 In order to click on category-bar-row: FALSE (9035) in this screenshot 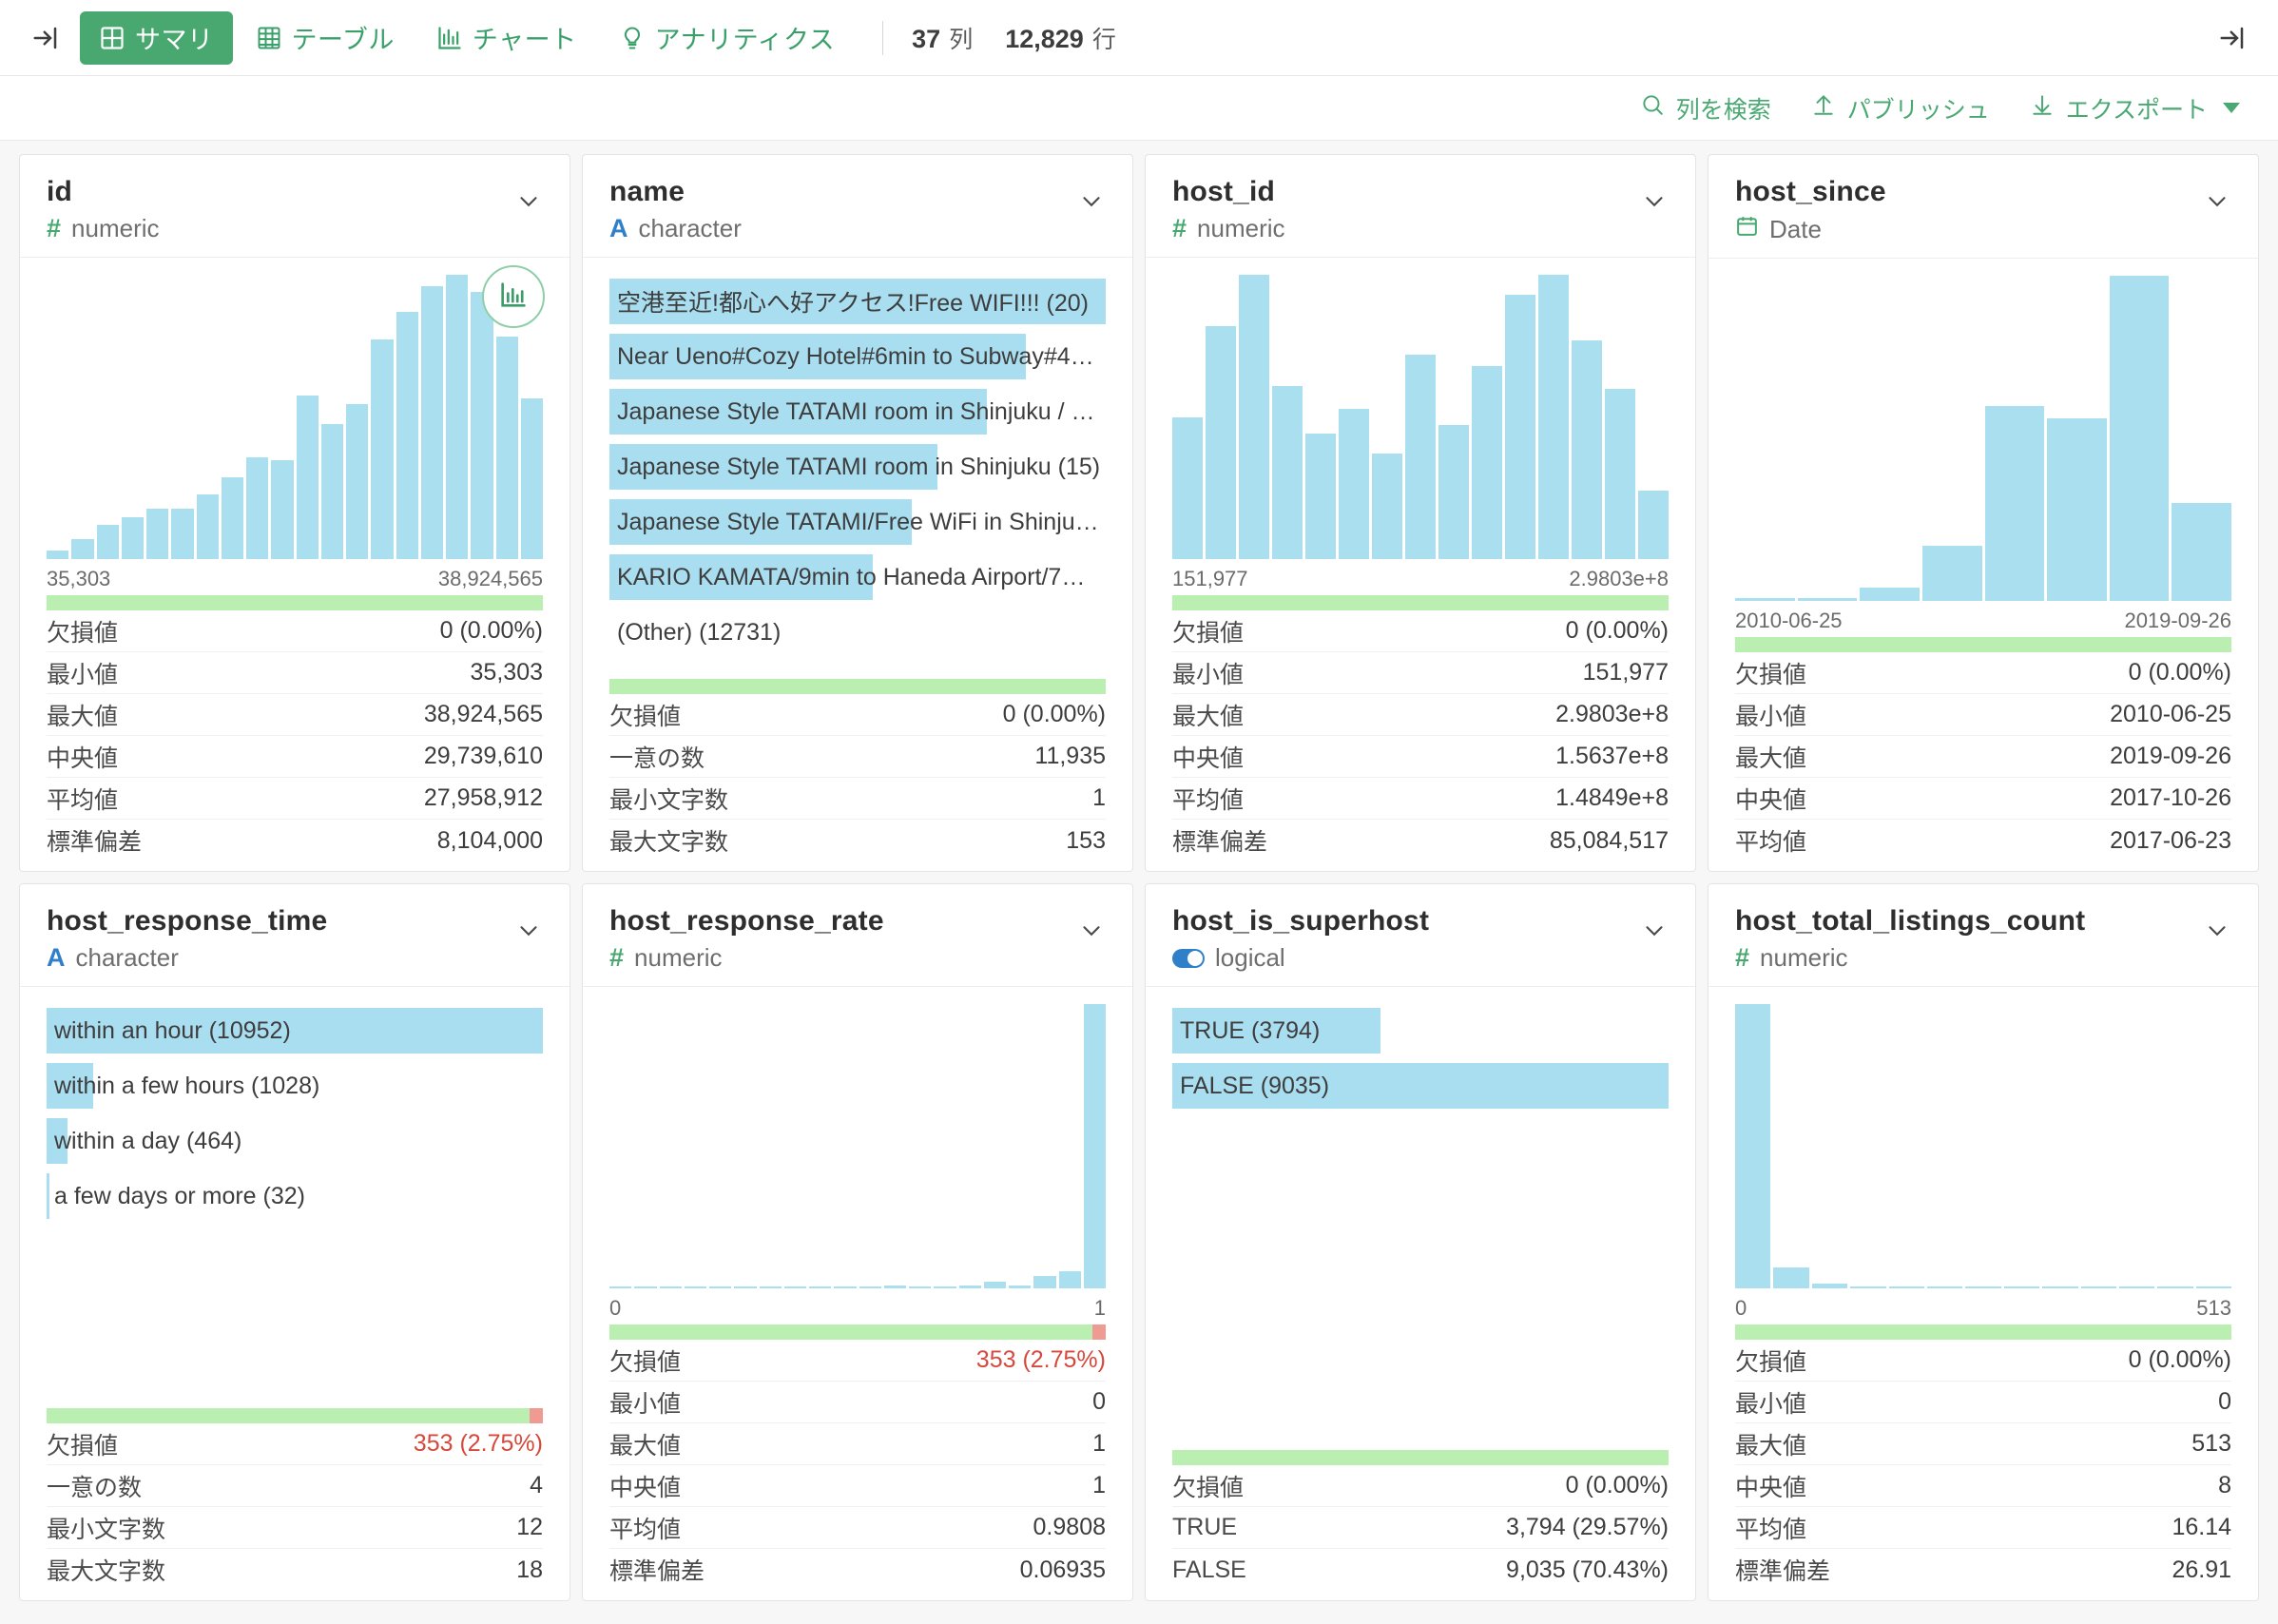, I will do `click(1420, 1086)`.